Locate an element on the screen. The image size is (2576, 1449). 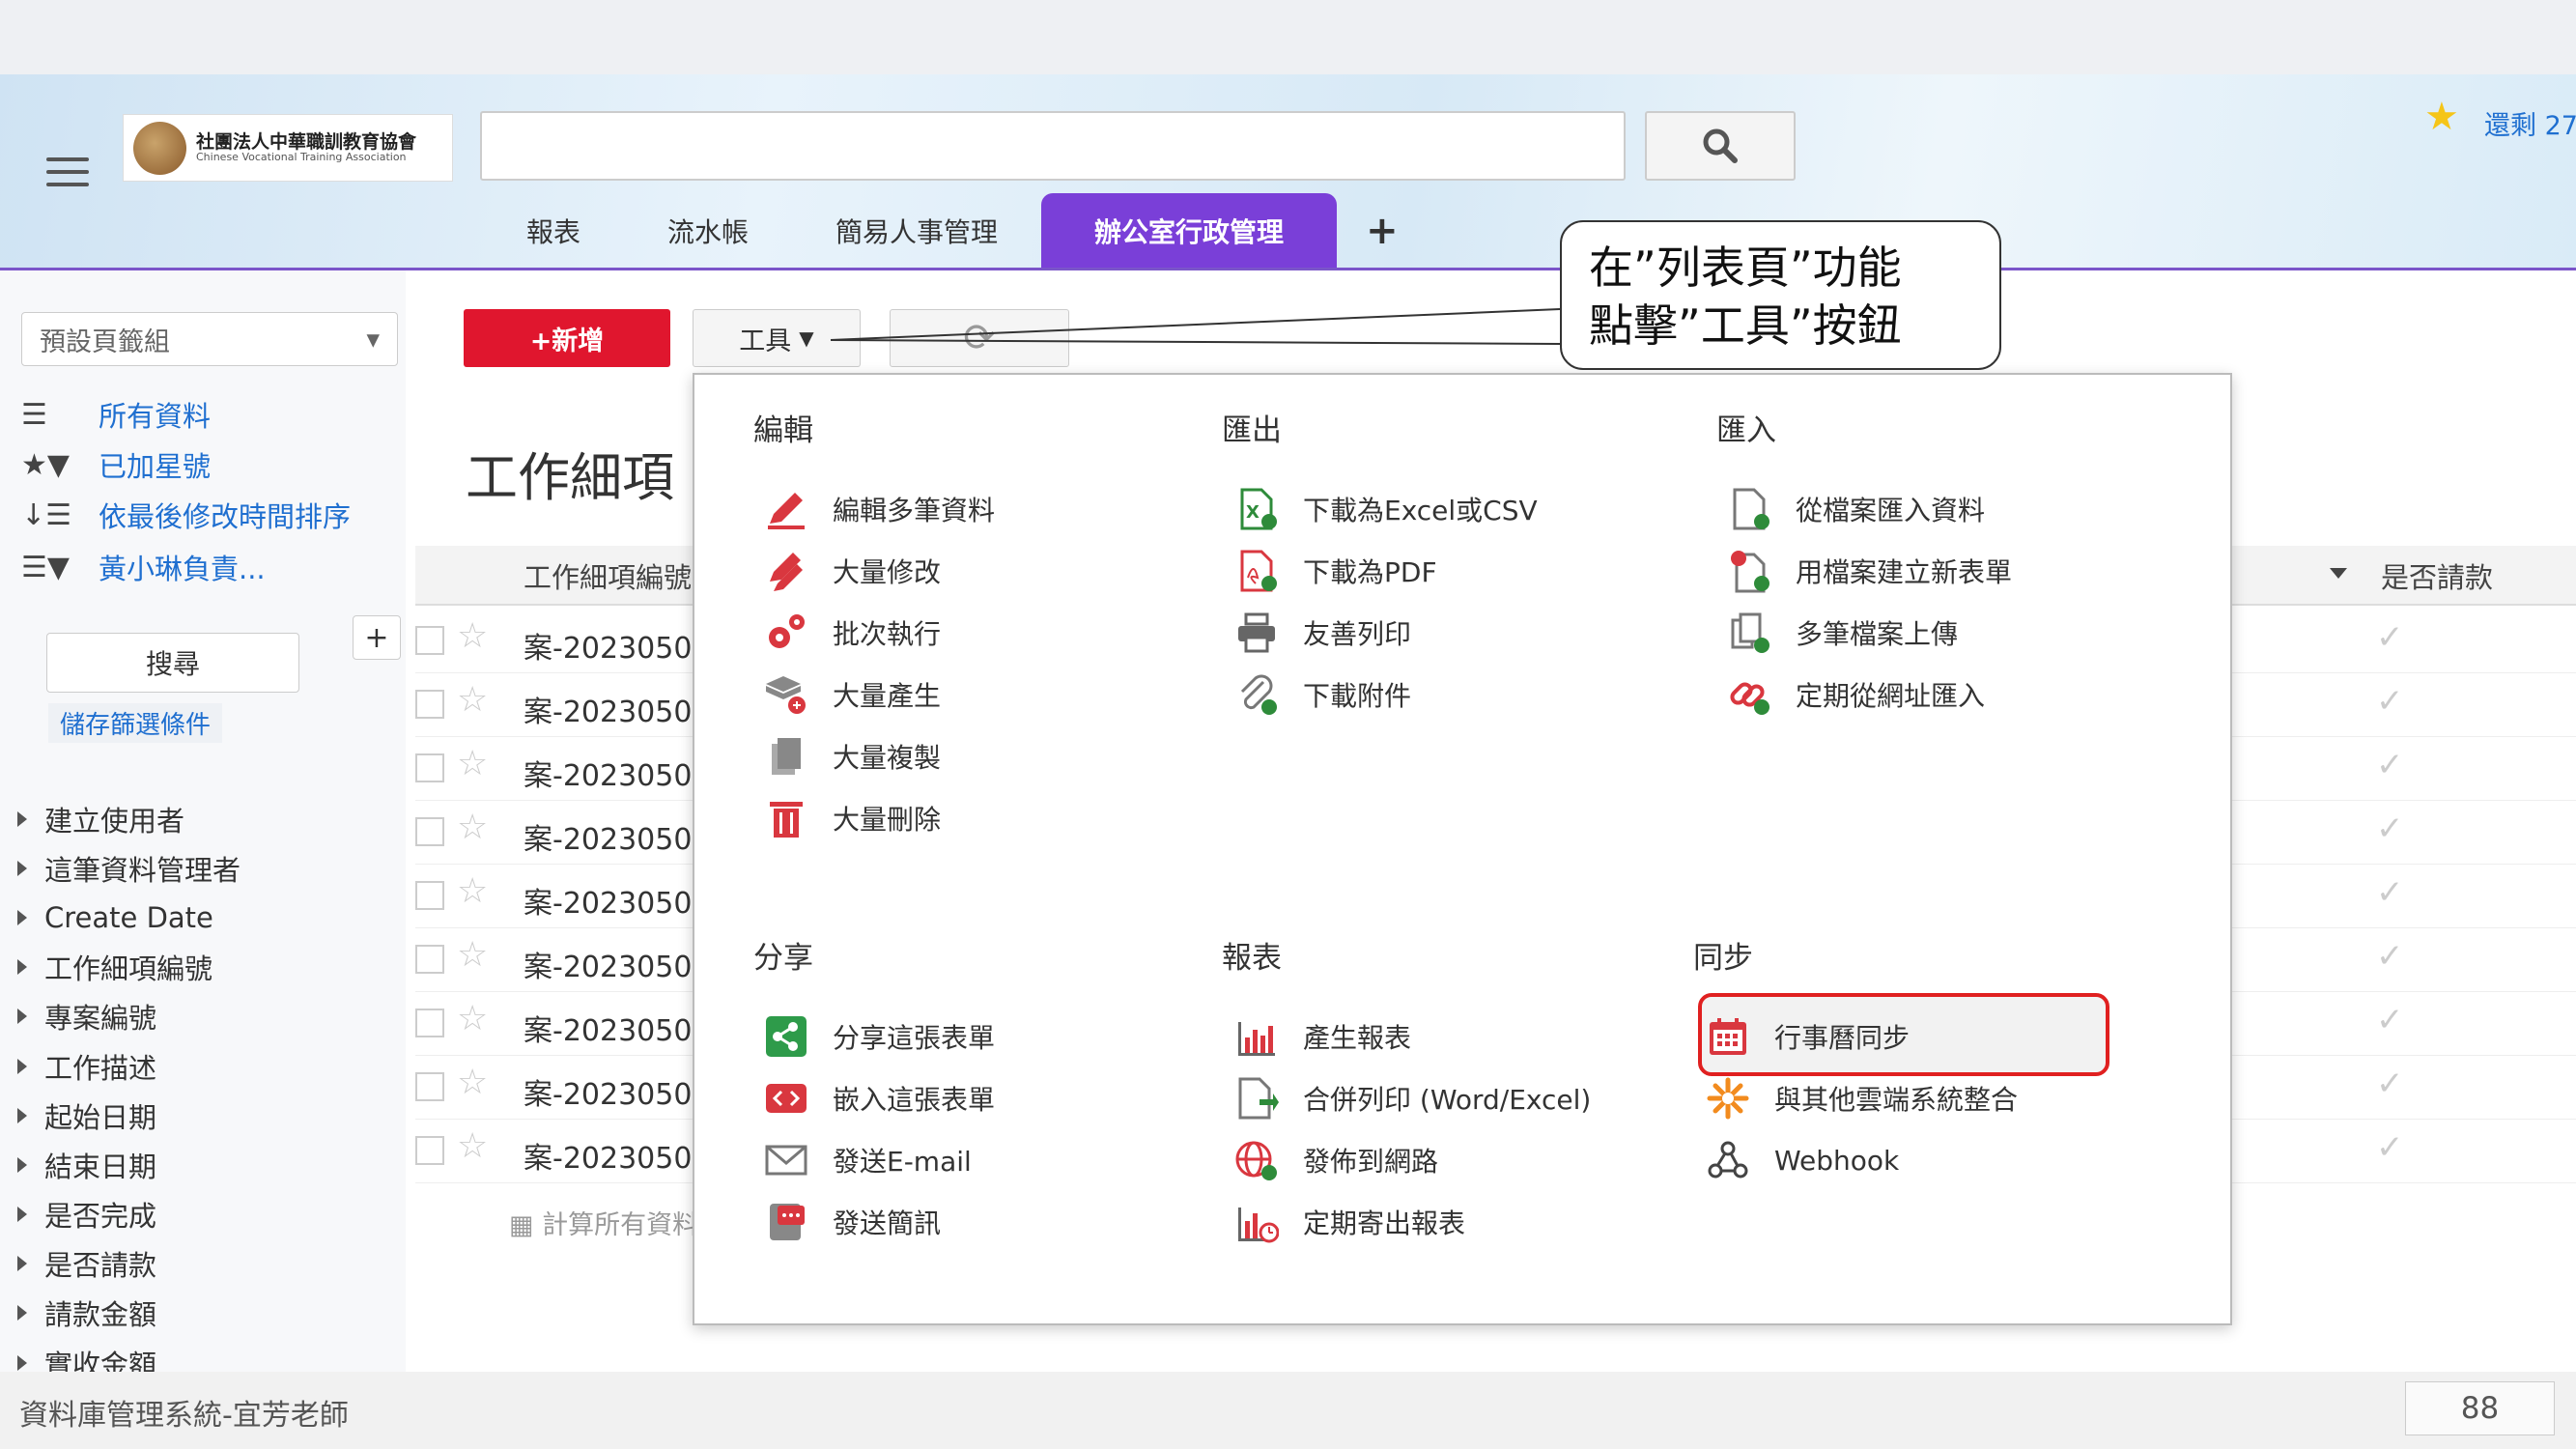
callout-pointer is located at coordinates (1195, 326).